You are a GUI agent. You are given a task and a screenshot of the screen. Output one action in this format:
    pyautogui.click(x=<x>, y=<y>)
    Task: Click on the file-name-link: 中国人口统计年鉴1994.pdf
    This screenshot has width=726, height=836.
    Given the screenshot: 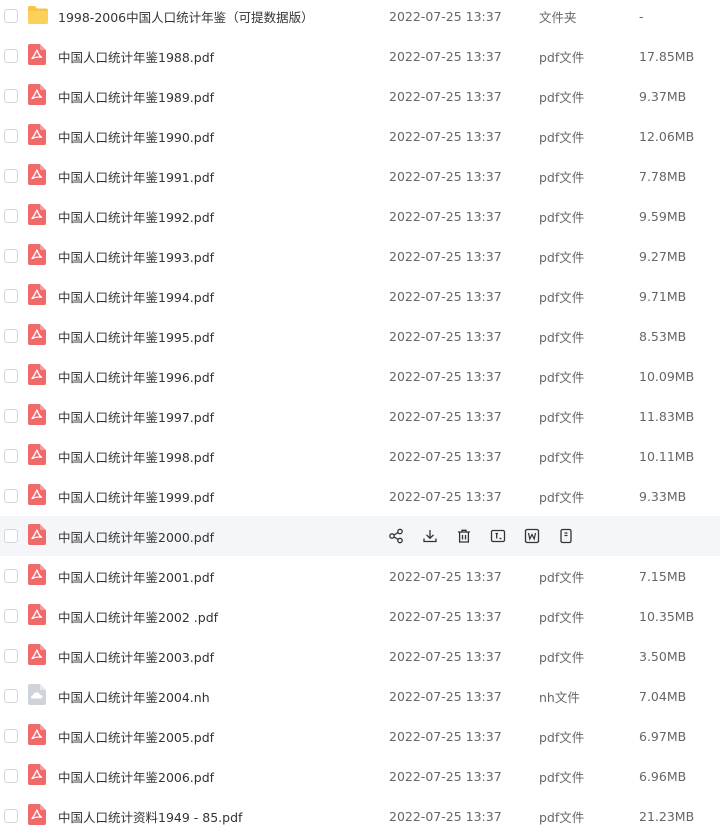 What is the action you would take?
    pyautogui.click(x=136, y=296)
    